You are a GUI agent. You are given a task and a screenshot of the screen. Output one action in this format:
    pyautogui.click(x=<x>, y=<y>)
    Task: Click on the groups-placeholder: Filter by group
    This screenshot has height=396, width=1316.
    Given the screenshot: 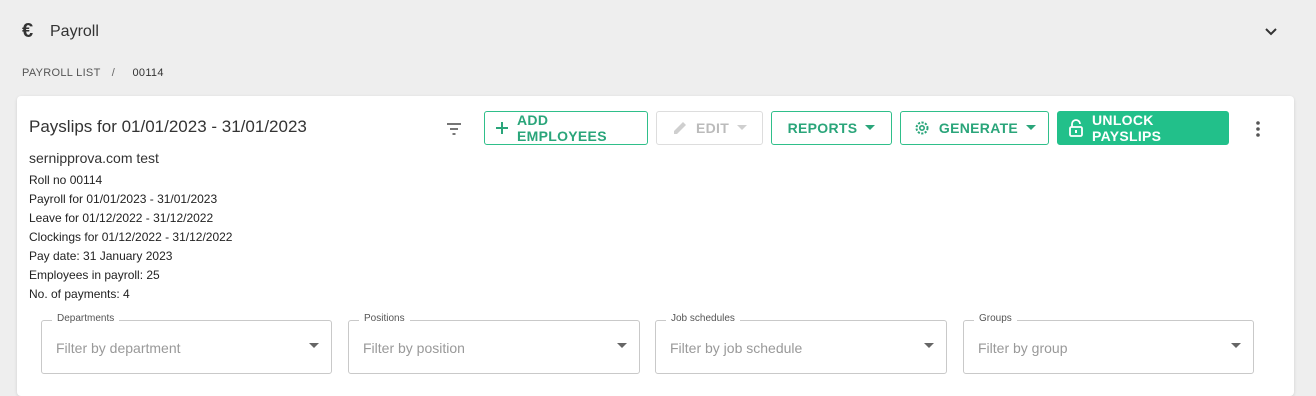 What is the action you would take?
    pyautogui.click(x=1023, y=348)
    